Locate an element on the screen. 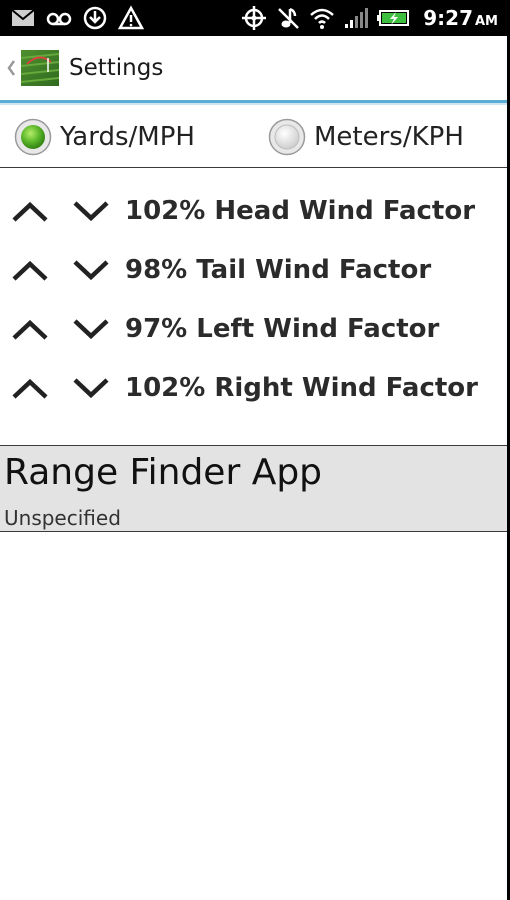 This screenshot has height=900, width=510. head-wind-increase-button is located at coordinates (30, 211).